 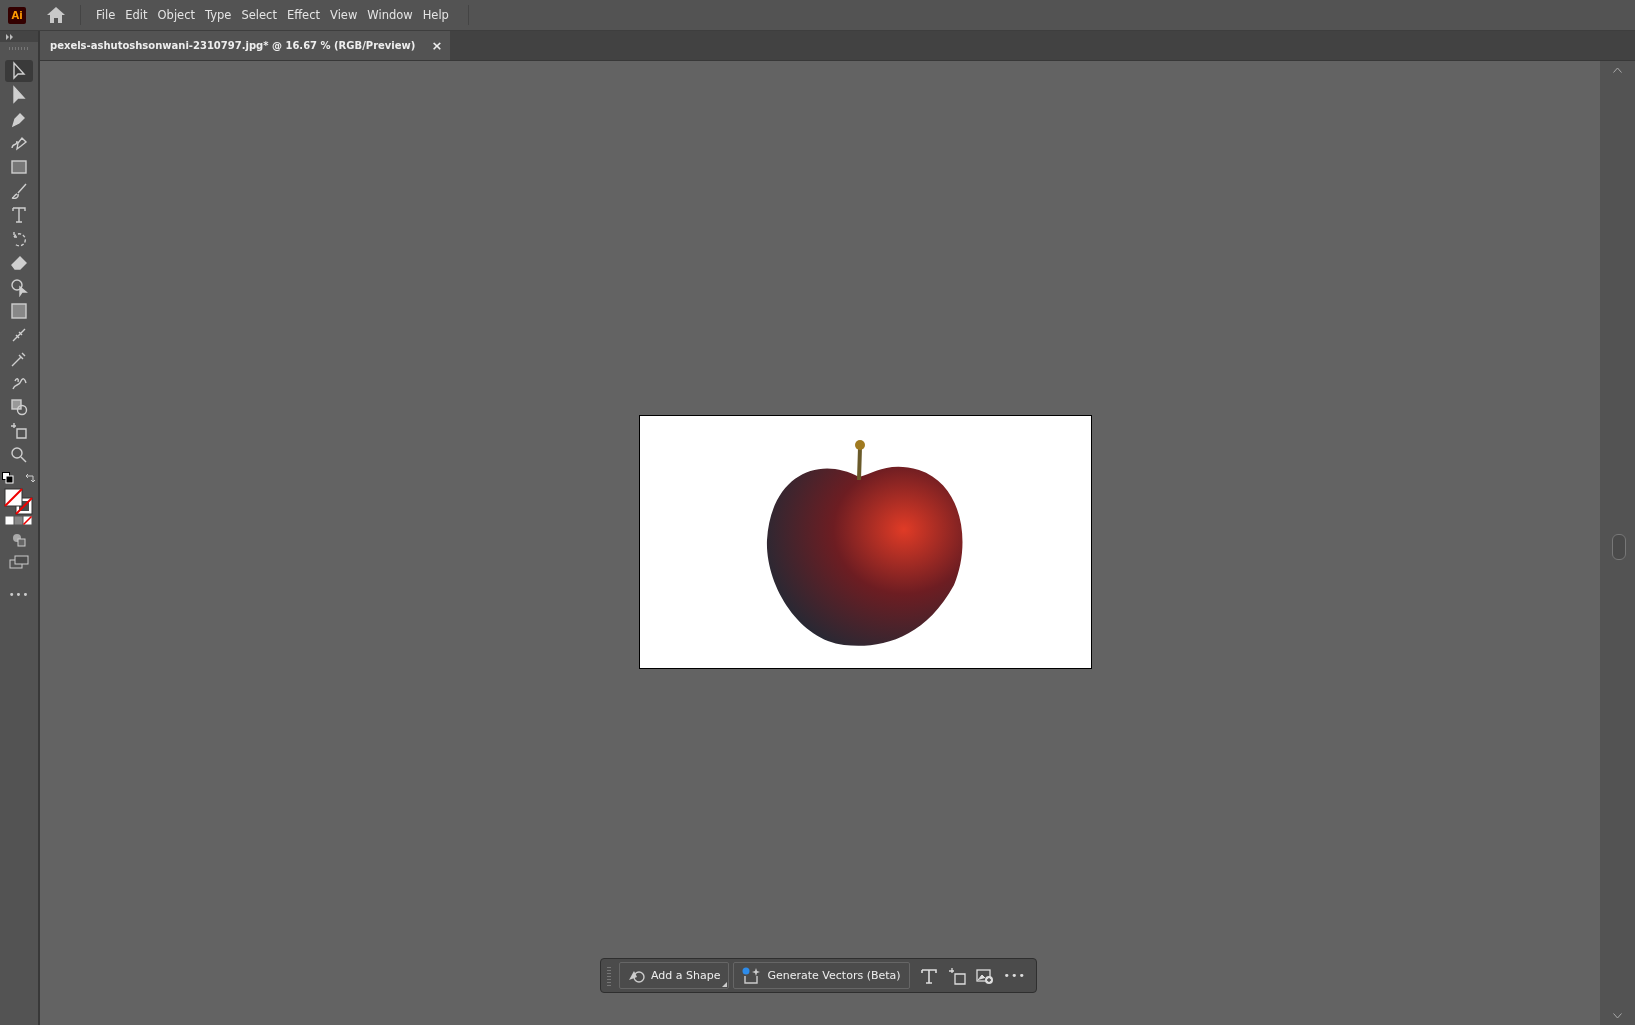 What do you see at coordinates (19, 71) in the screenshot?
I see `selection-tool` at bounding box center [19, 71].